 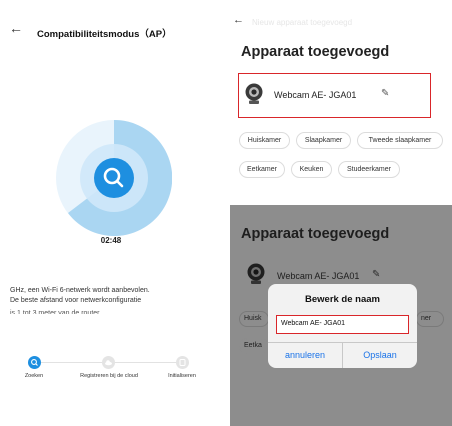 I want to click on room-chip-tweede-slaapkamer: ner, so click(x=430, y=319).